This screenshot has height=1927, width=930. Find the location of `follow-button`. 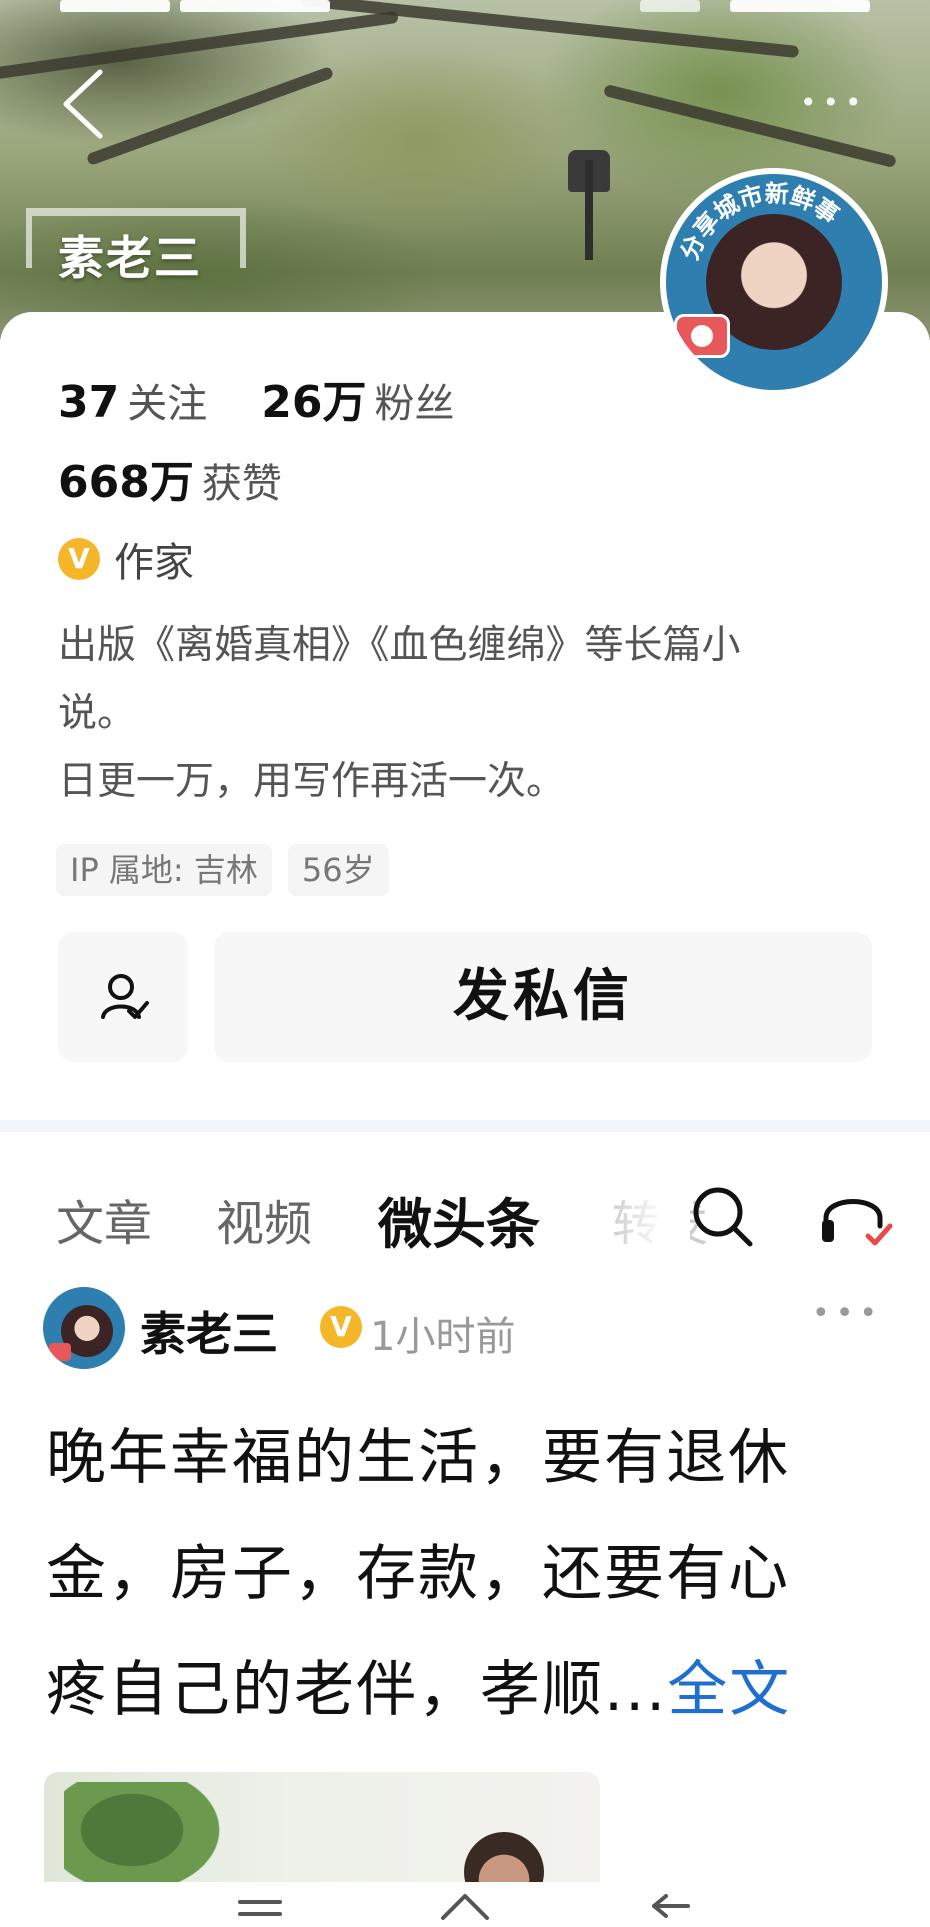

follow-button is located at coordinates (123, 997).